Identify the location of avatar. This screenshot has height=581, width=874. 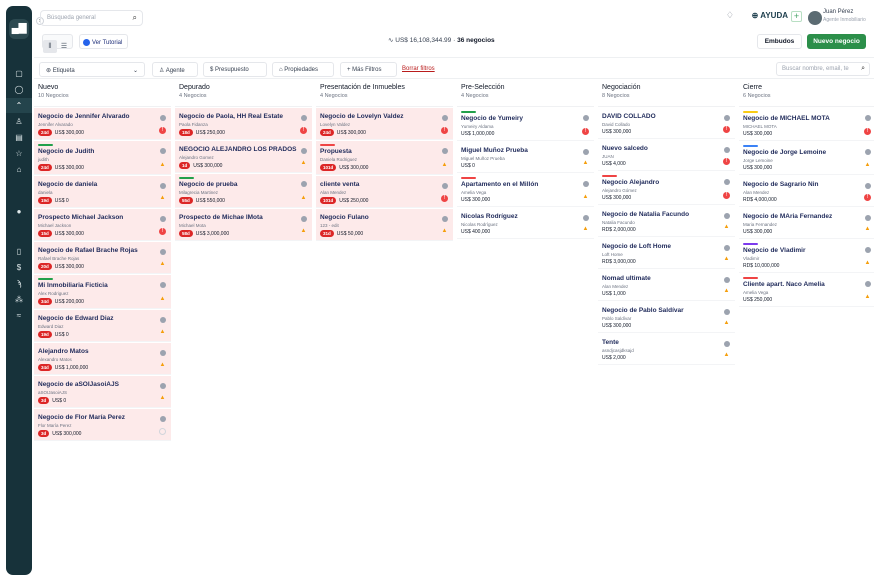
(815, 18).